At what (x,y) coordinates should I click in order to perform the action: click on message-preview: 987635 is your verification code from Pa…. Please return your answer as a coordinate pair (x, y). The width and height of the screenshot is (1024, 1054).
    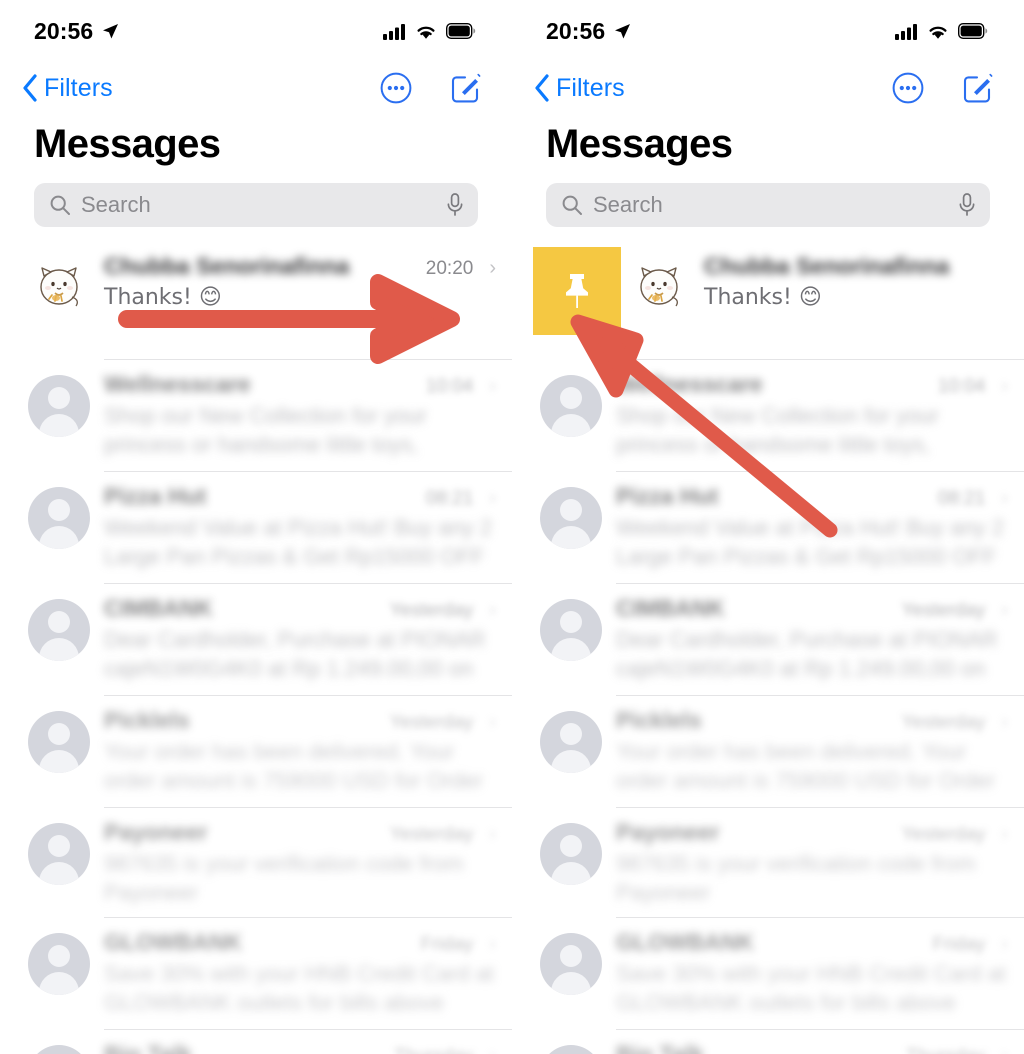
    Looking at the image, I should click on (284, 878).